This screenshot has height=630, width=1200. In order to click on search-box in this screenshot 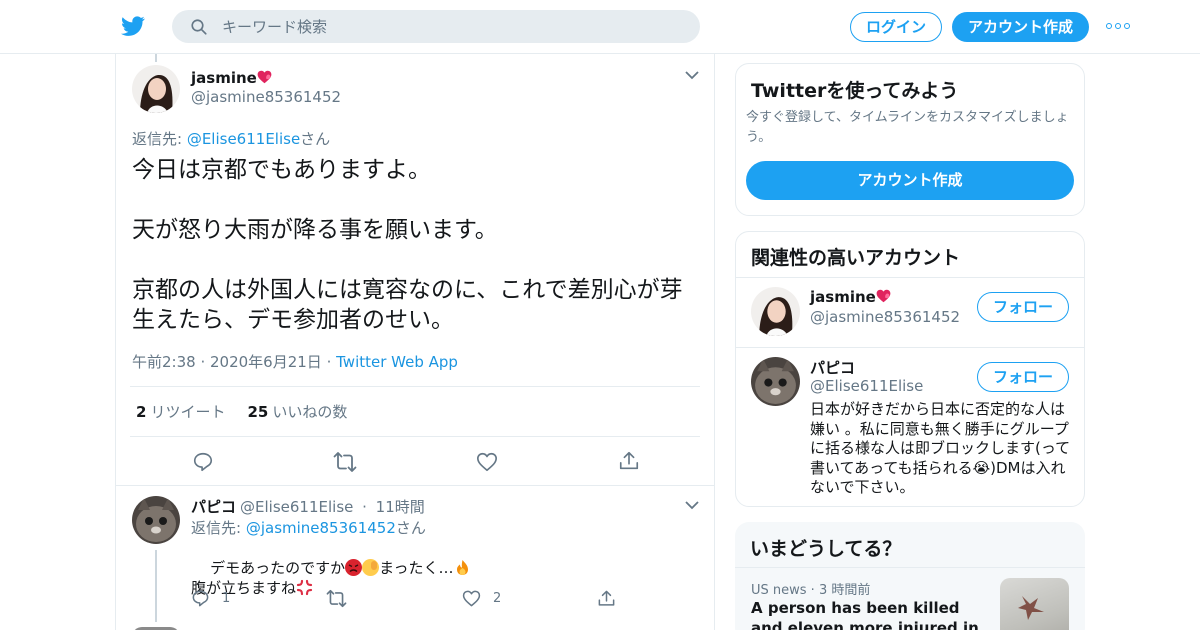, I will do `click(436, 26)`.